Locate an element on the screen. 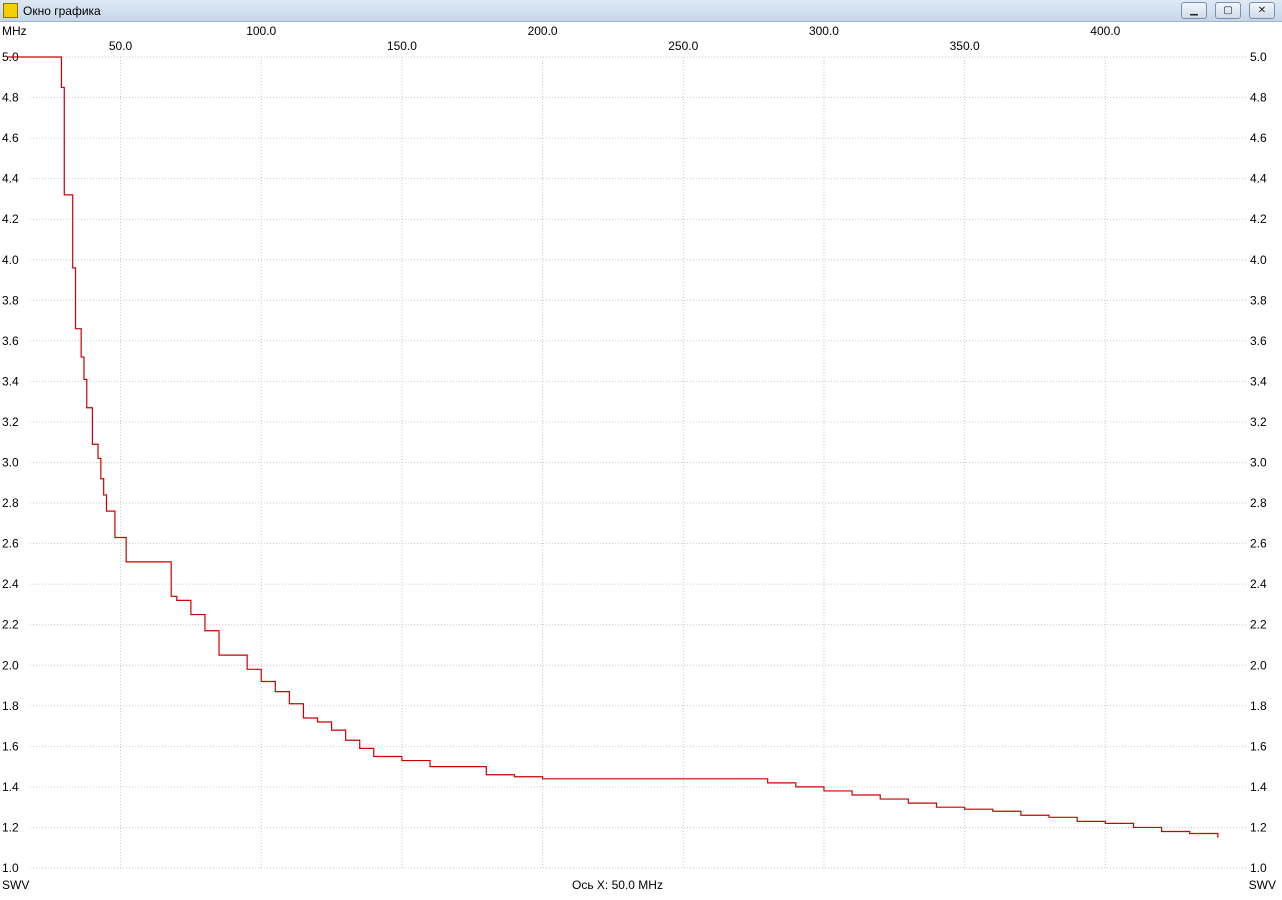  left-axis-label: SWV is located at coordinates (16, 885).